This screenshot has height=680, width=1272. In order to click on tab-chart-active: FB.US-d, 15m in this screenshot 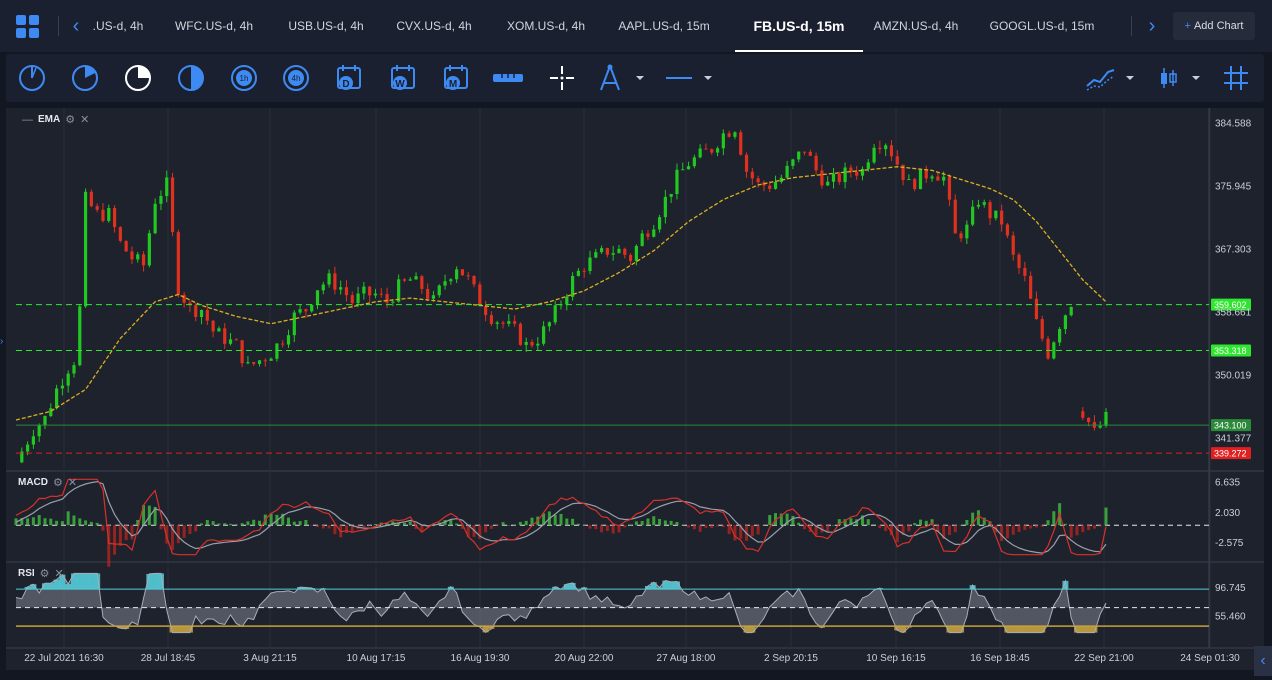, I will do `click(799, 26)`.